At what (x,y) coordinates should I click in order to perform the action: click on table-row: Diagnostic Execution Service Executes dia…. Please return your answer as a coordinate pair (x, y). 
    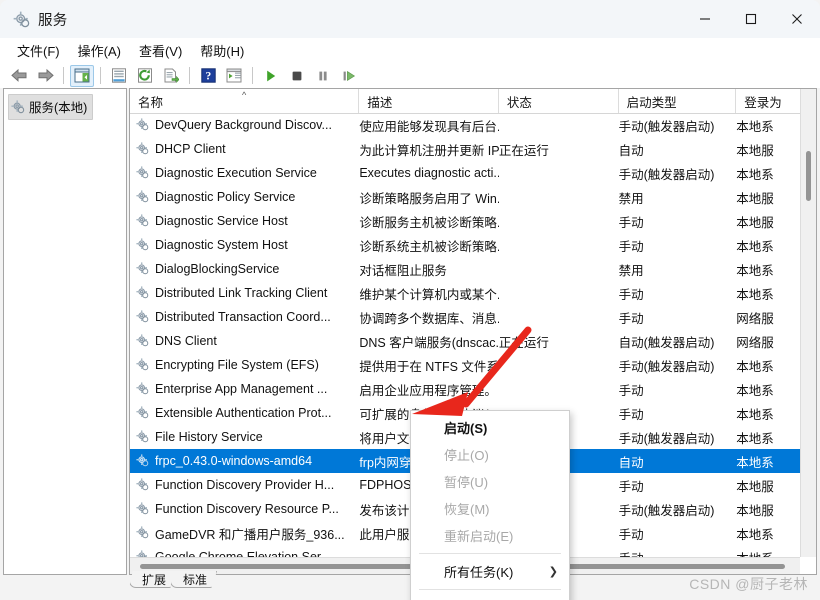
    Looking at the image, I should click on (473, 173).